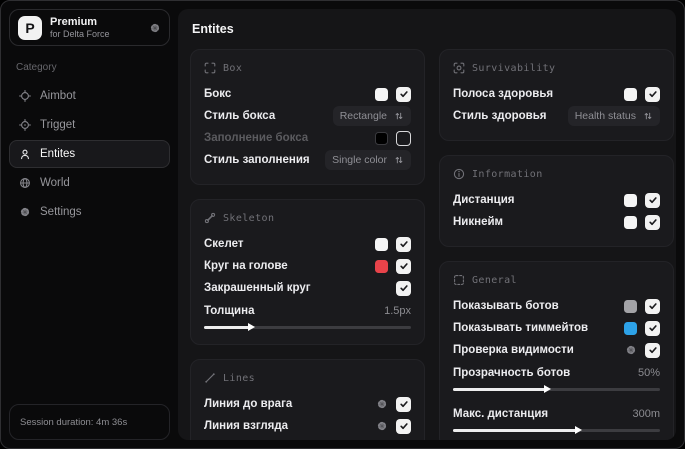 The width and height of the screenshot is (685, 449). What do you see at coordinates (459, 68) in the screenshot?
I see `focus-icon` at bounding box center [459, 68].